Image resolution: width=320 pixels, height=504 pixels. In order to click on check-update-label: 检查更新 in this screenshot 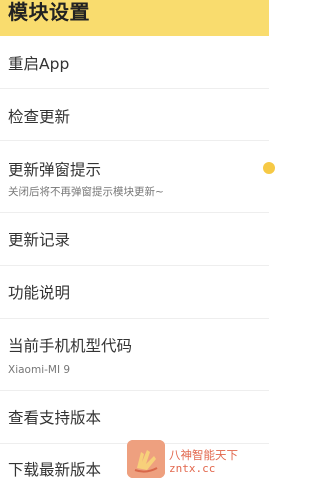, I will do `click(39, 117)`.